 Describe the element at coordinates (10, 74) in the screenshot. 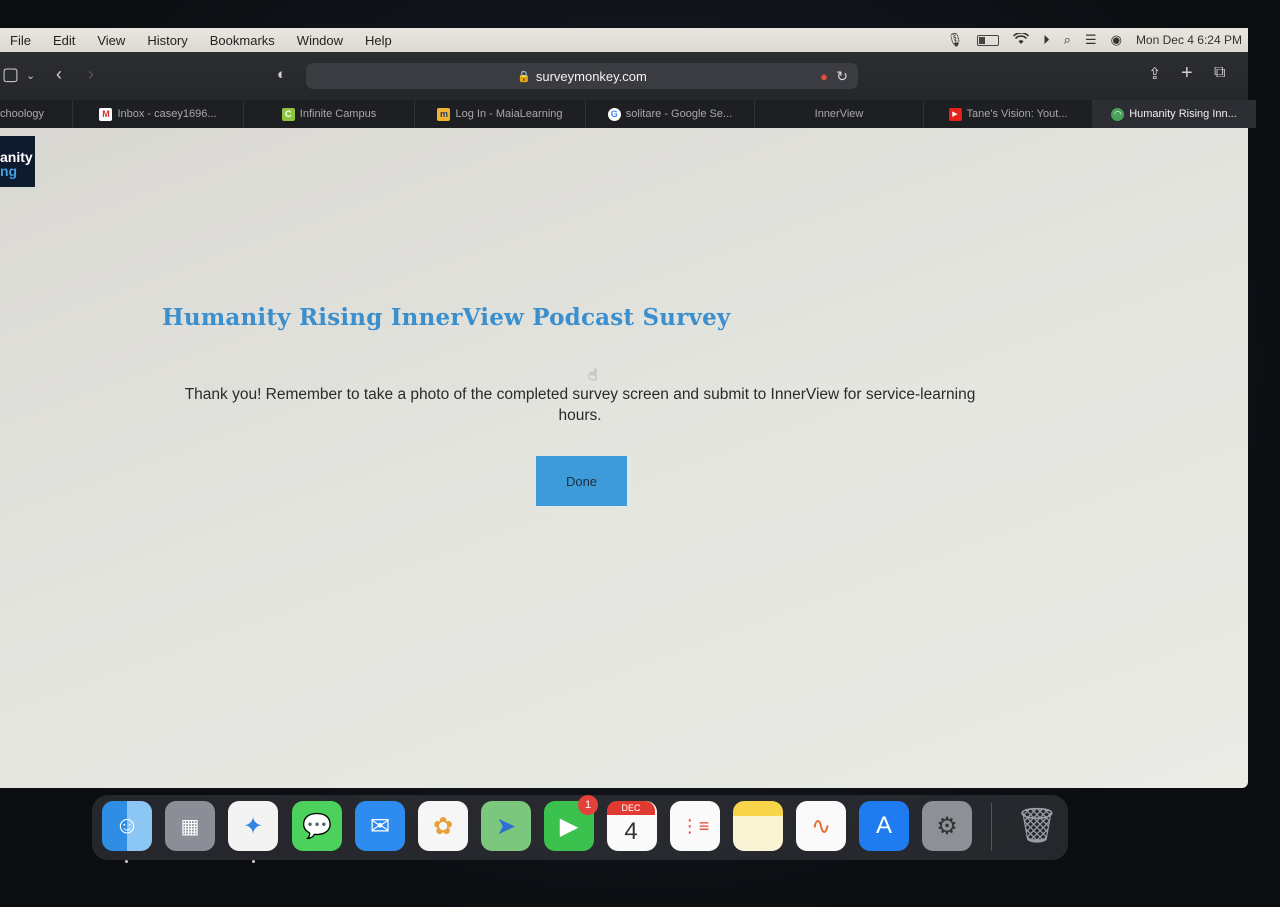

I see `sidebar-toggle-icon: ▢` at that location.